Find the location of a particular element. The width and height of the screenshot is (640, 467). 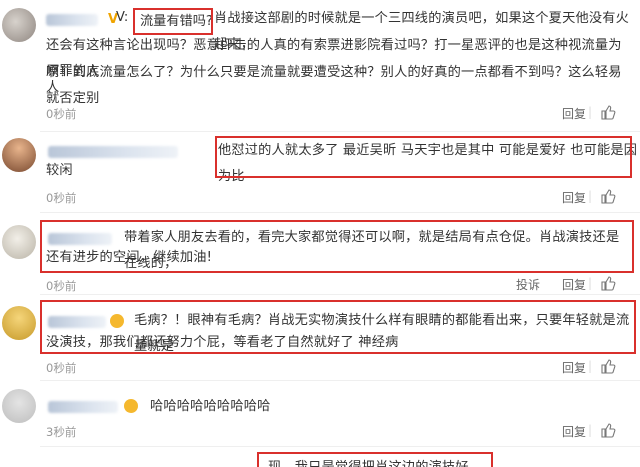

comment-2-time: 0秒前 is located at coordinates (61, 198).